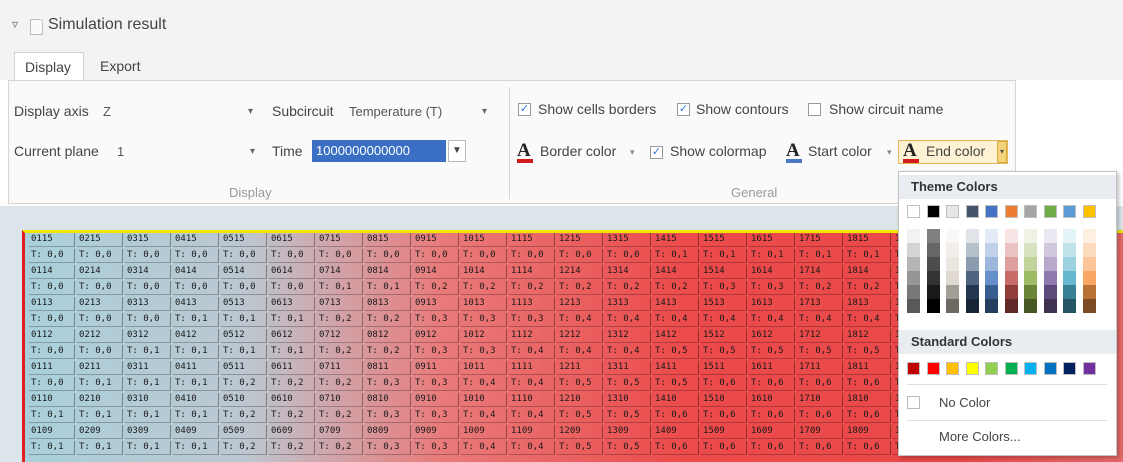 The height and width of the screenshot is (462, 1123). I want to click on subcircuit-select: Temperature (T) ▾, so click(419, 112).